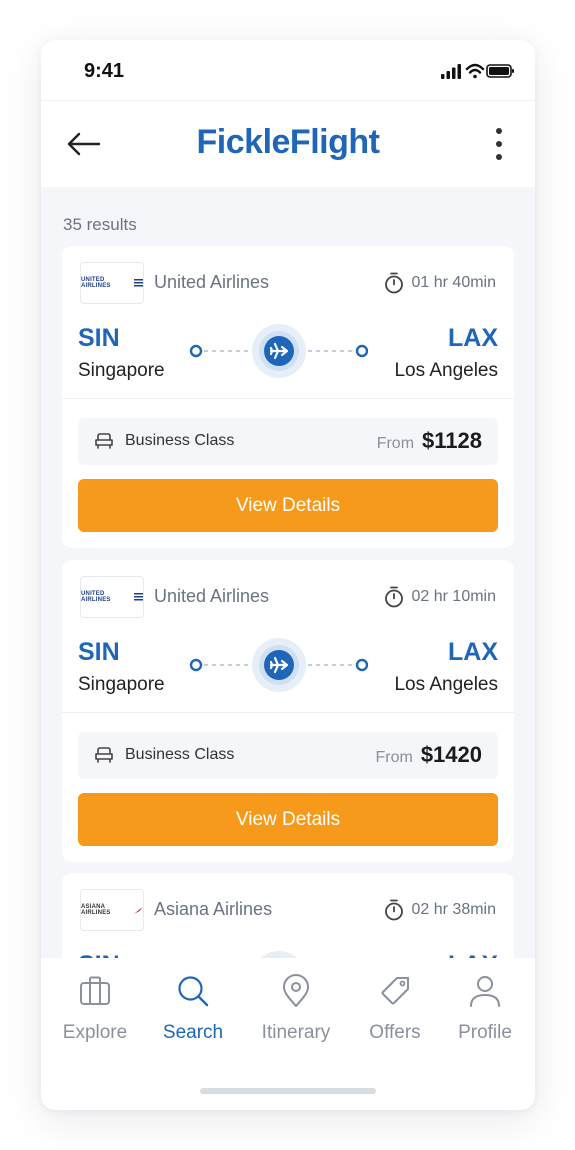  Describe the element at coordinates (451, 754) in the screenshot. I see `price-amount: $1420` at that location.